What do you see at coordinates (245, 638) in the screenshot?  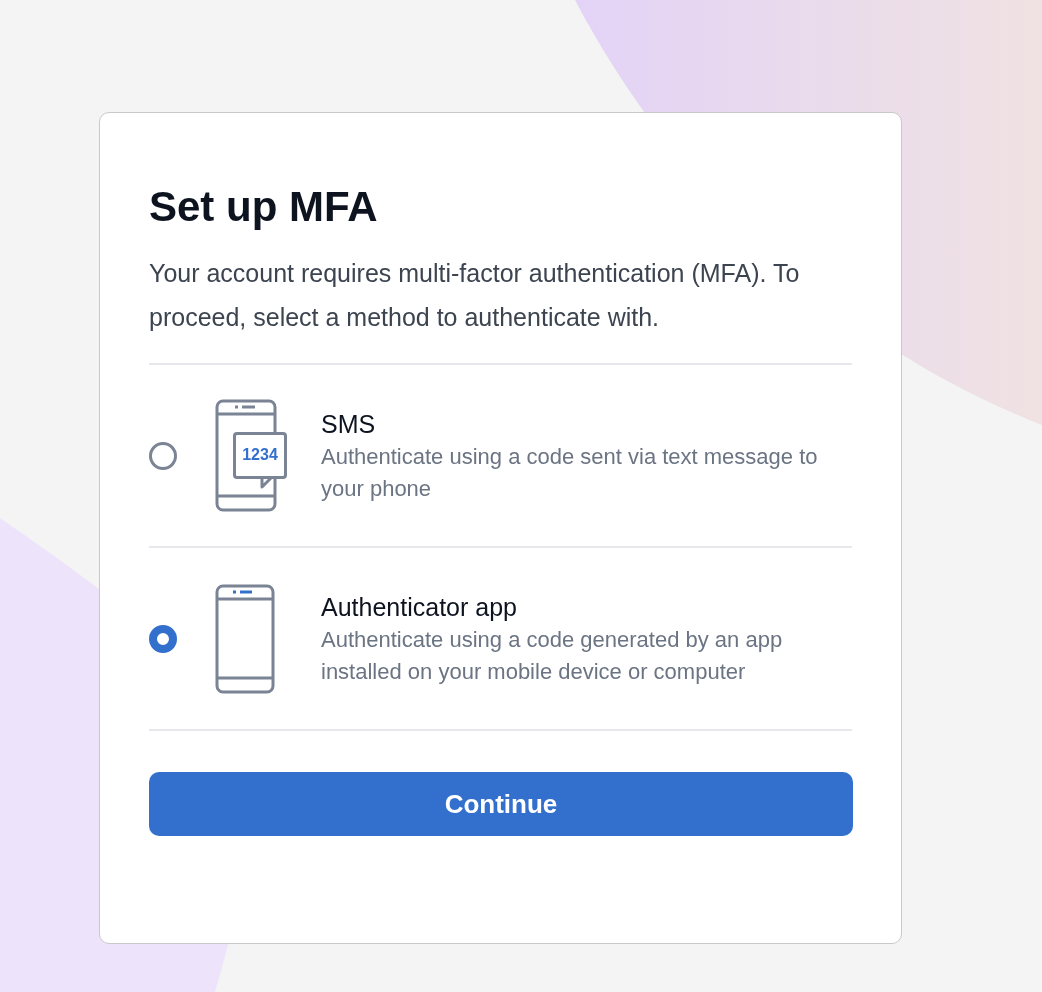 I see `phone-icon` at bounding box center [245, 638].